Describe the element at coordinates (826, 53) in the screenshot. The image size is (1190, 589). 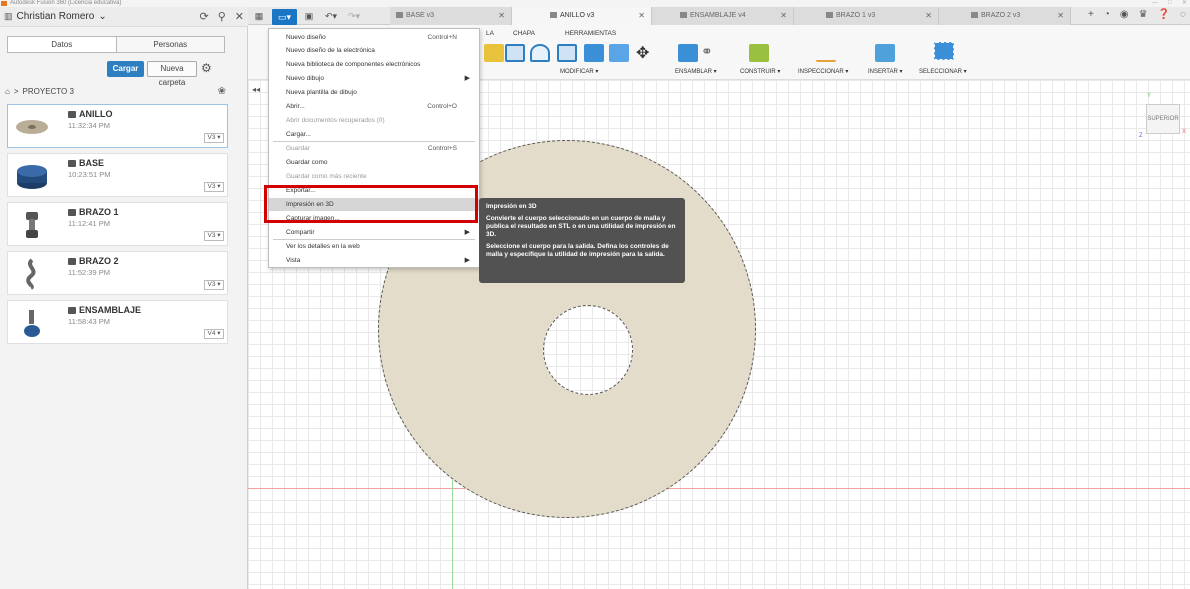
I see `measure-icon` at that location.